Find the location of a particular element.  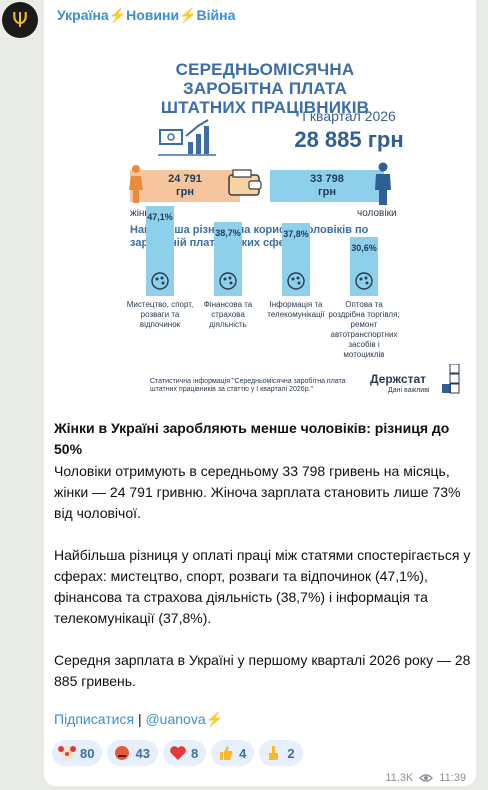

reaction-red-heart: 8 is located at coordinates (184, 753).